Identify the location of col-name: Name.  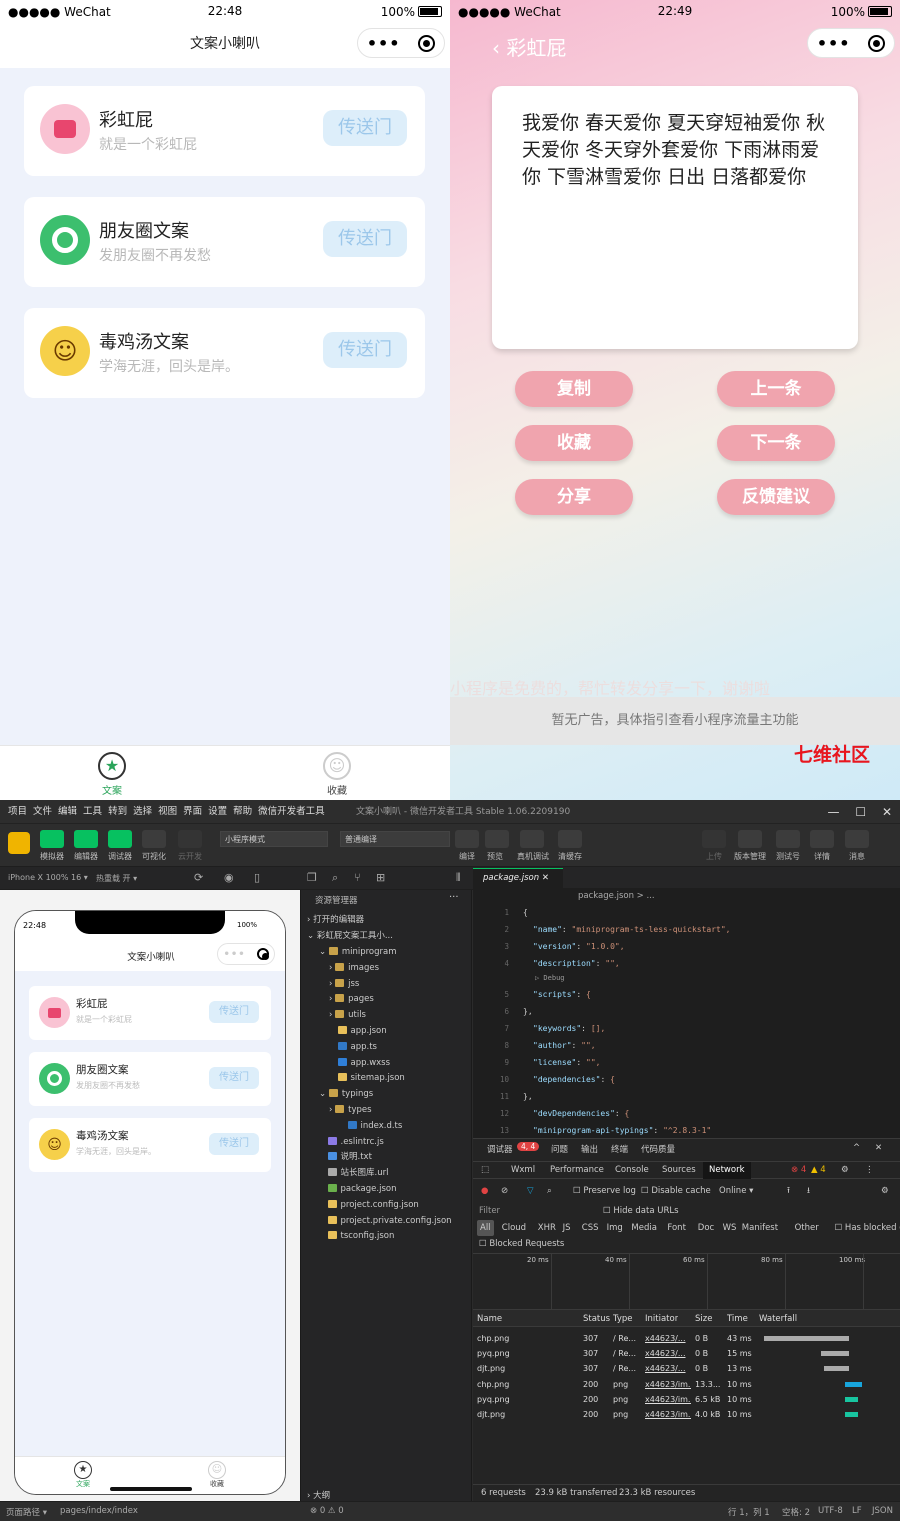
(489, 1319).